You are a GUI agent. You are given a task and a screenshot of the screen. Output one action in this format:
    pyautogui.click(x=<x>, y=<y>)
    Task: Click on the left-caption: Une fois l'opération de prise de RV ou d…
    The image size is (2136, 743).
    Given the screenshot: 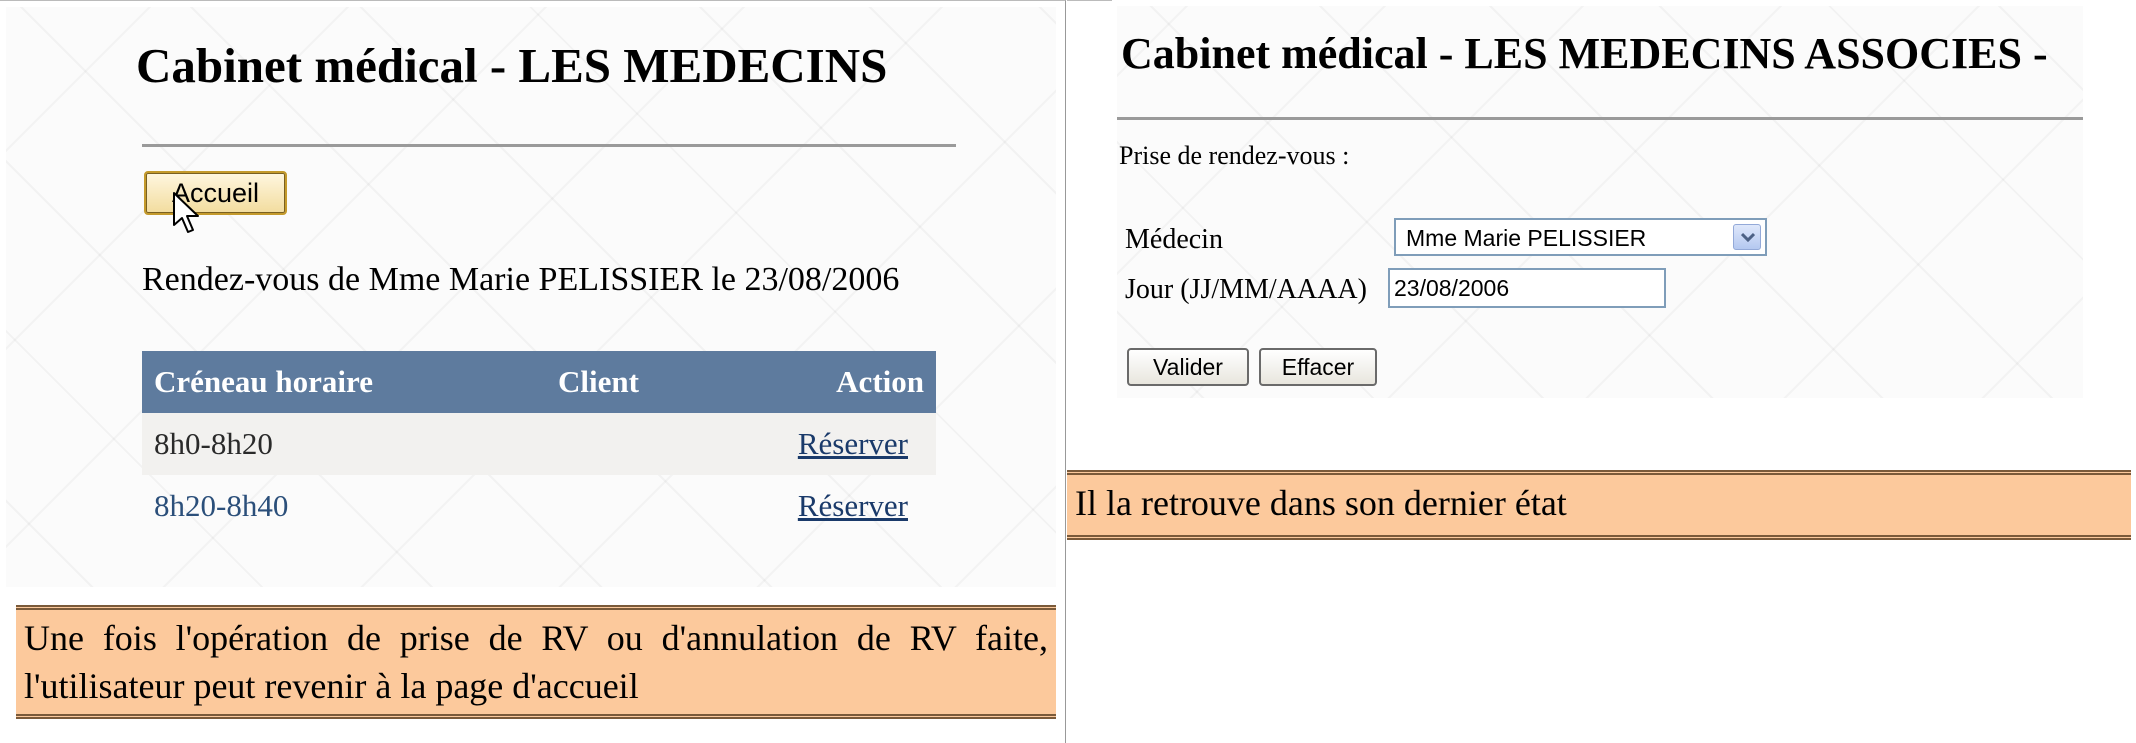 What is the action you would take?
    pyautogui.click(x=536, y=662)
    